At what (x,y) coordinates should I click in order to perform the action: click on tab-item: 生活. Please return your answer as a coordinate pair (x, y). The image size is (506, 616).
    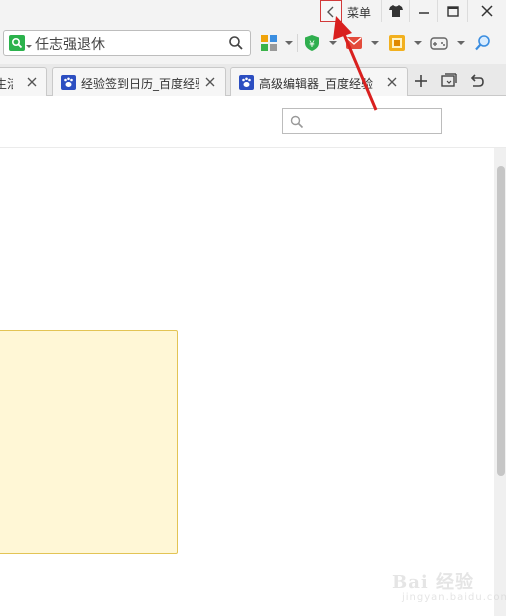
    Looking at the image, I should click on (23, 81).